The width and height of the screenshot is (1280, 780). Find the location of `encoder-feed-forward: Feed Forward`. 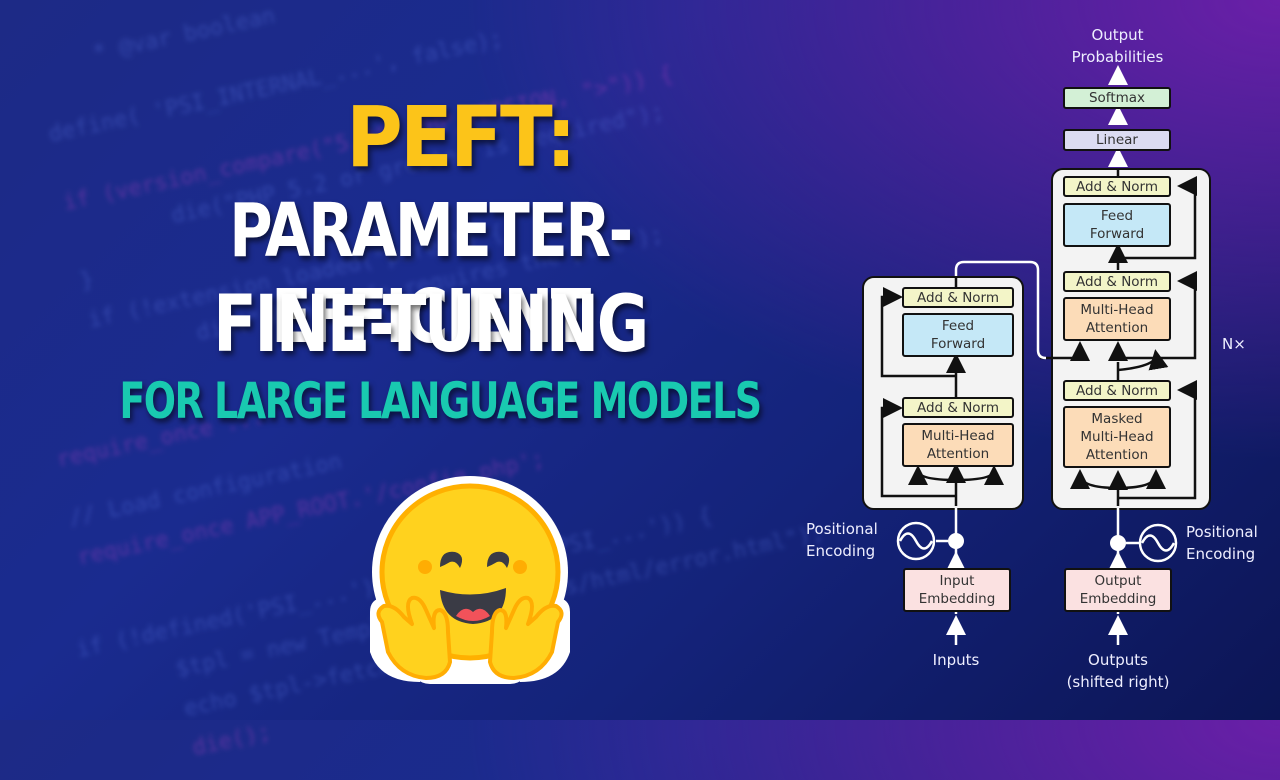

encoder-feed-forward: Feed Forward is located at coordinates (958, 335).